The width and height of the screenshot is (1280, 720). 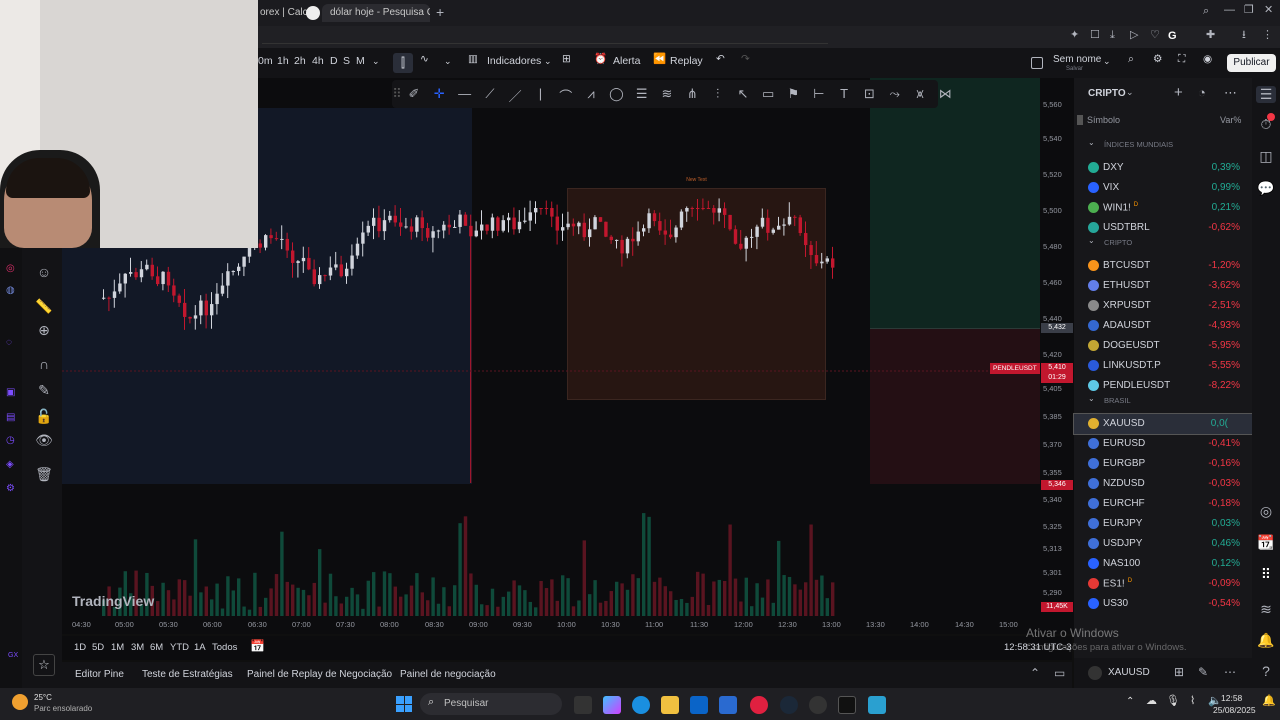 I want to click on collapse-icon: ⌃, so click(x=1035, y=673).